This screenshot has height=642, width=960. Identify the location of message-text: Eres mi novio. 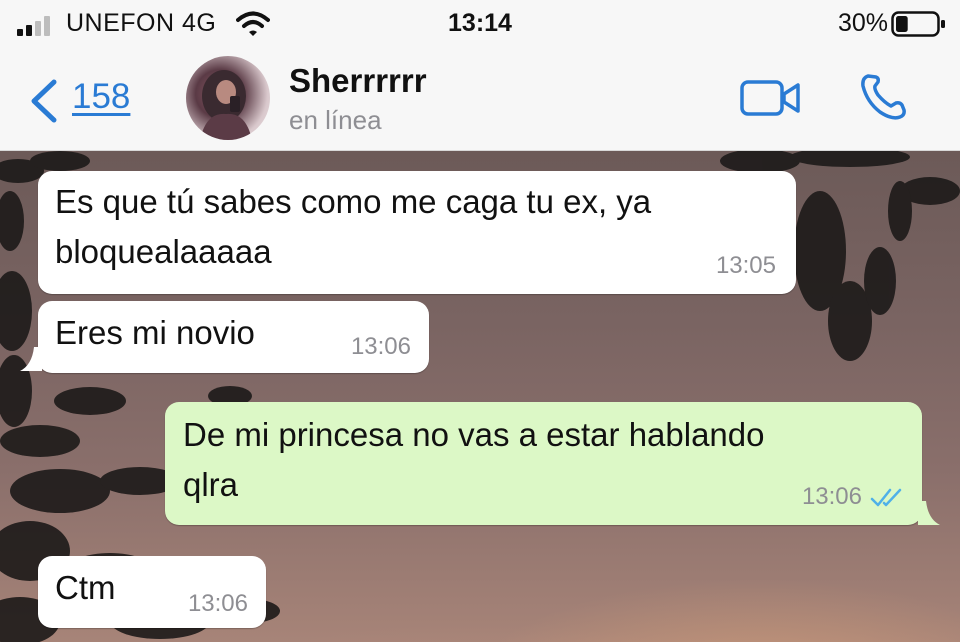
(155, 332).